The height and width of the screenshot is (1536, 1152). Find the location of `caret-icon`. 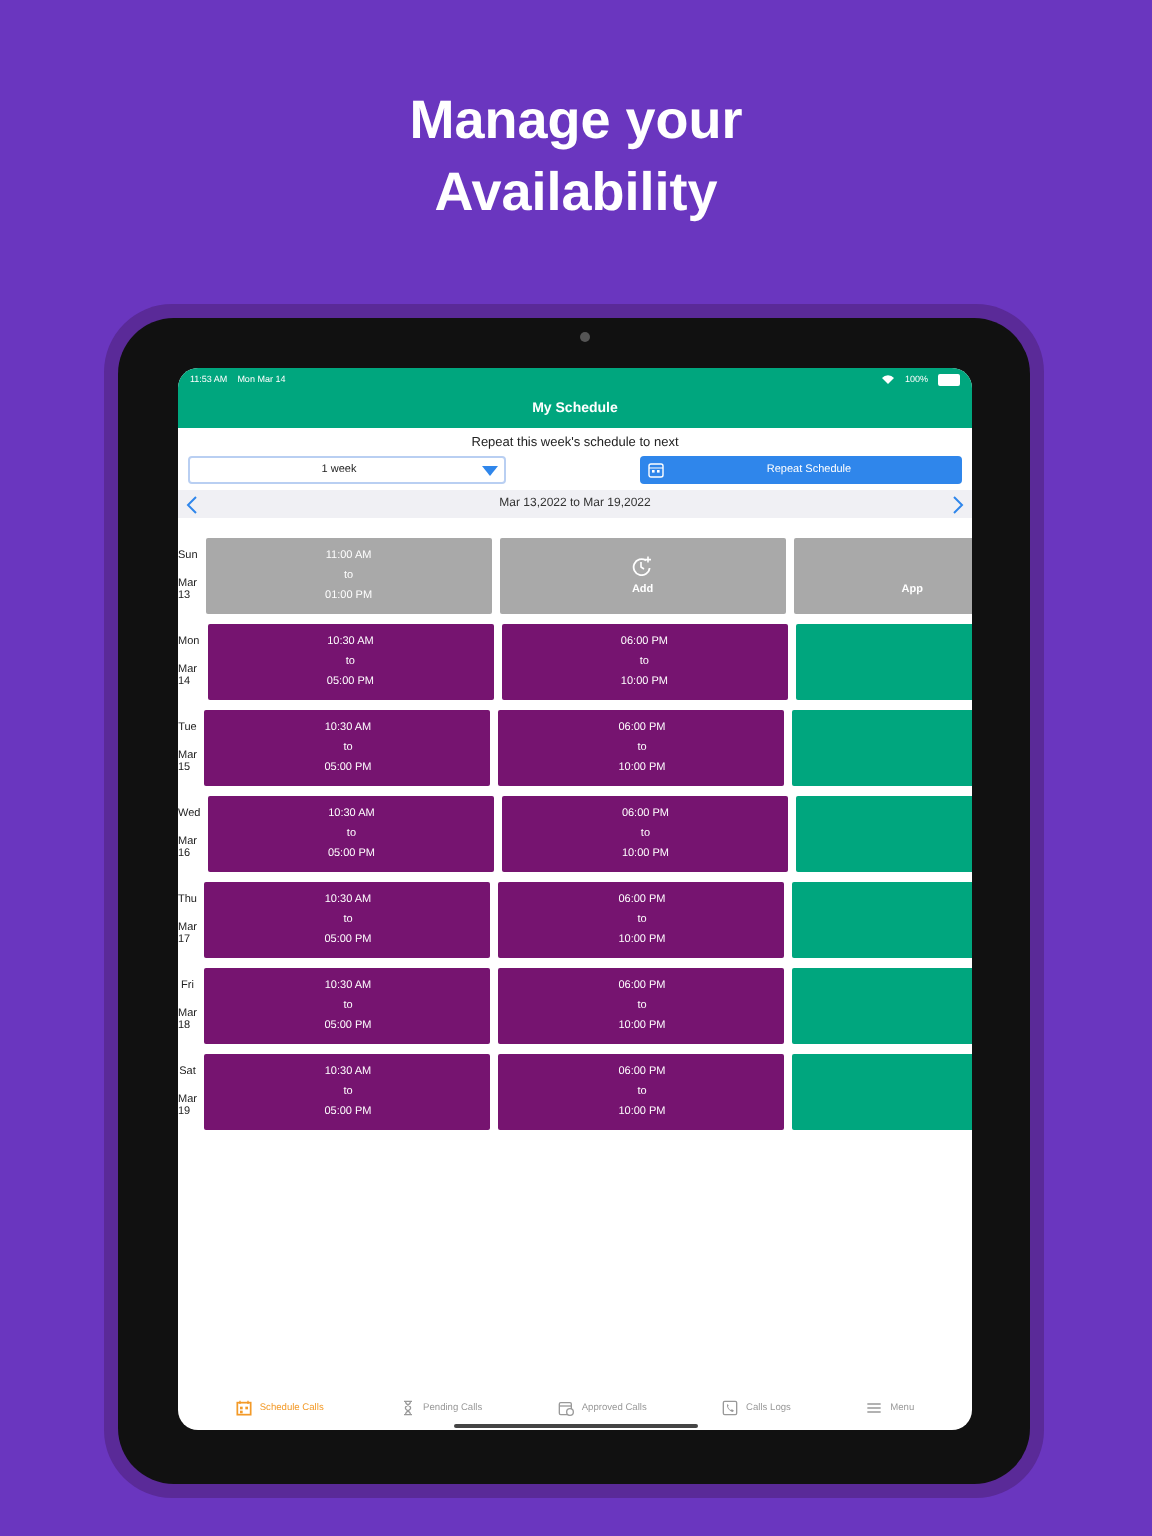

caret-icon is located at coordinates (490, 470).